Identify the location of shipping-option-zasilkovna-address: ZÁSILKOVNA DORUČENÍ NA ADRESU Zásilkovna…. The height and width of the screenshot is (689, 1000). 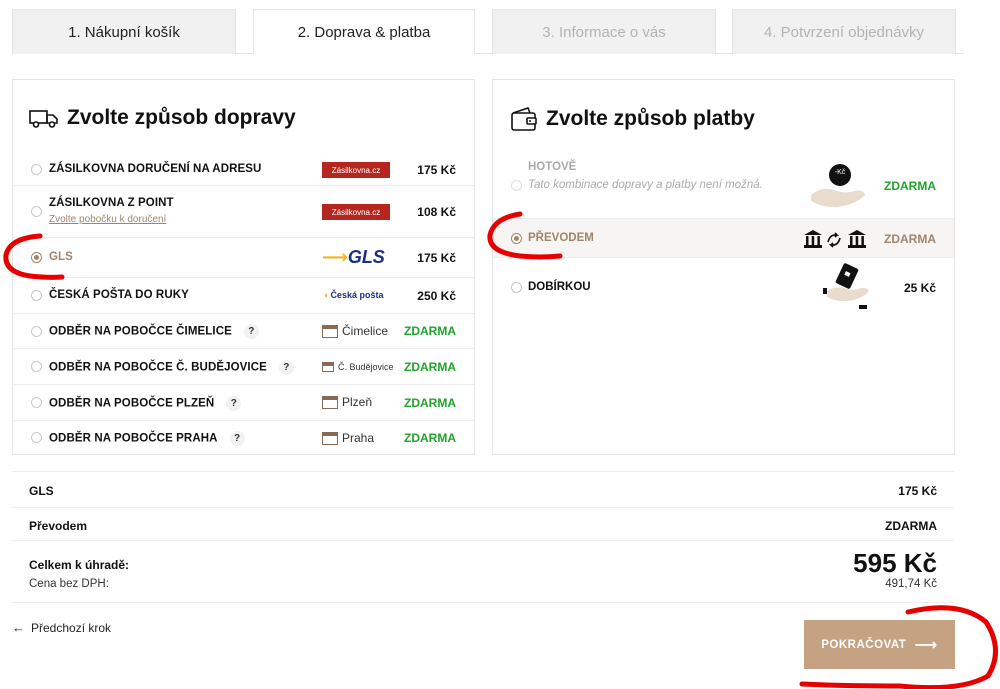
(243, 169).